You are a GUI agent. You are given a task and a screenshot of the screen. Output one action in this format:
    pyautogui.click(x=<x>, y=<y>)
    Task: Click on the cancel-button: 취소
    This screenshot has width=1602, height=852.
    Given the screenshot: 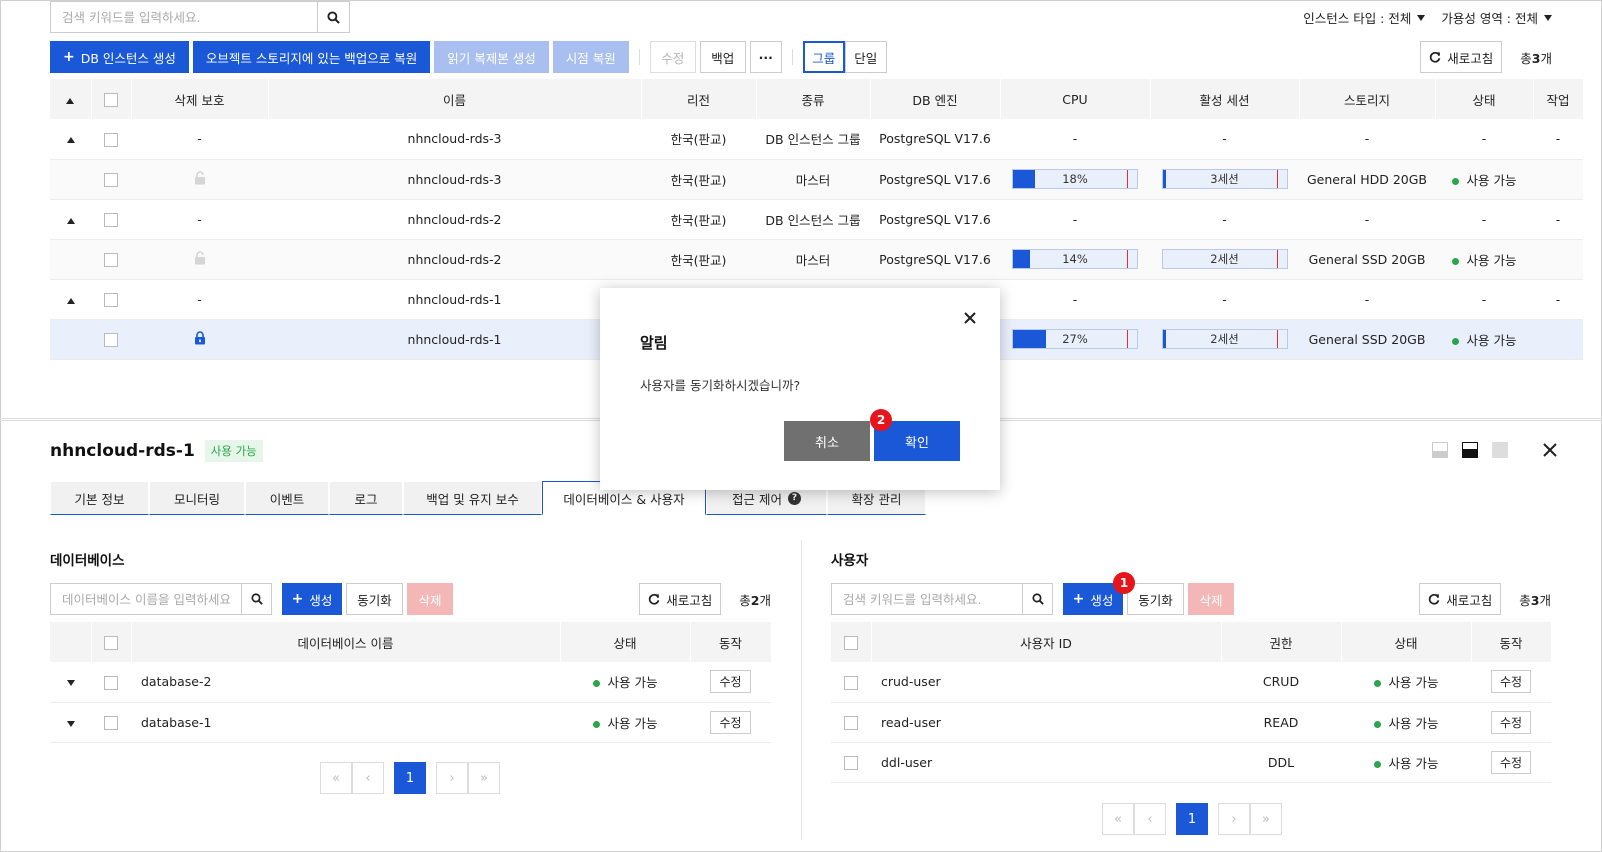 What is the action you would take?
    pyautogui.click(x=827, y=441)
    